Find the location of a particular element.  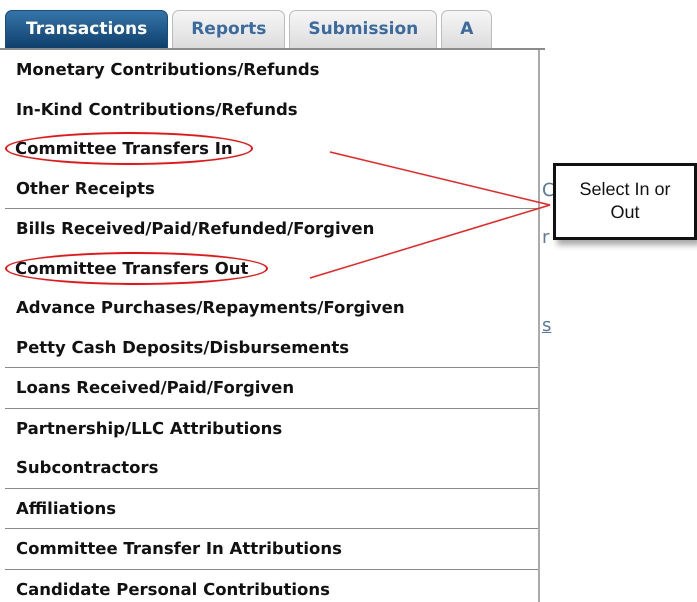

tab: Transactions is located at coordinates (86, 29).